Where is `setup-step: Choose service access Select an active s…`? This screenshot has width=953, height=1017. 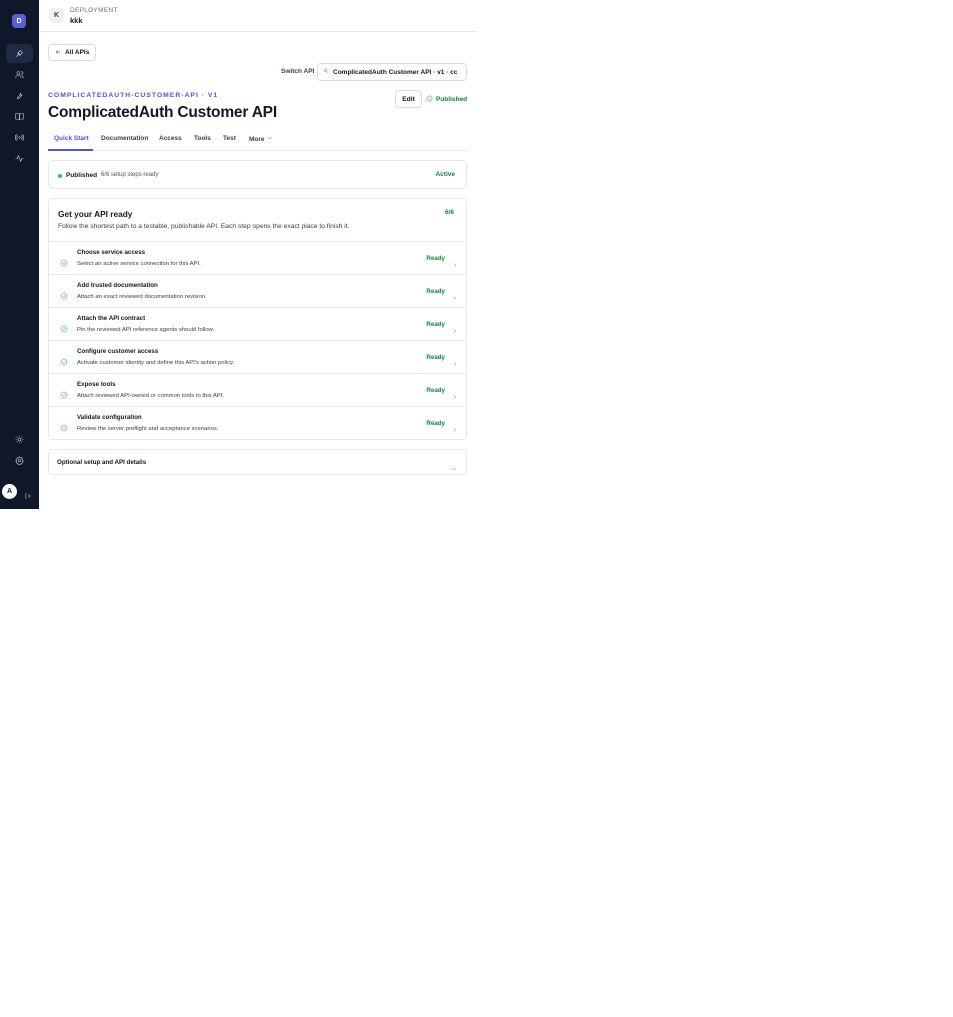
setup-step: Choose service access Select an active s… is located at coordinates (257, 257).